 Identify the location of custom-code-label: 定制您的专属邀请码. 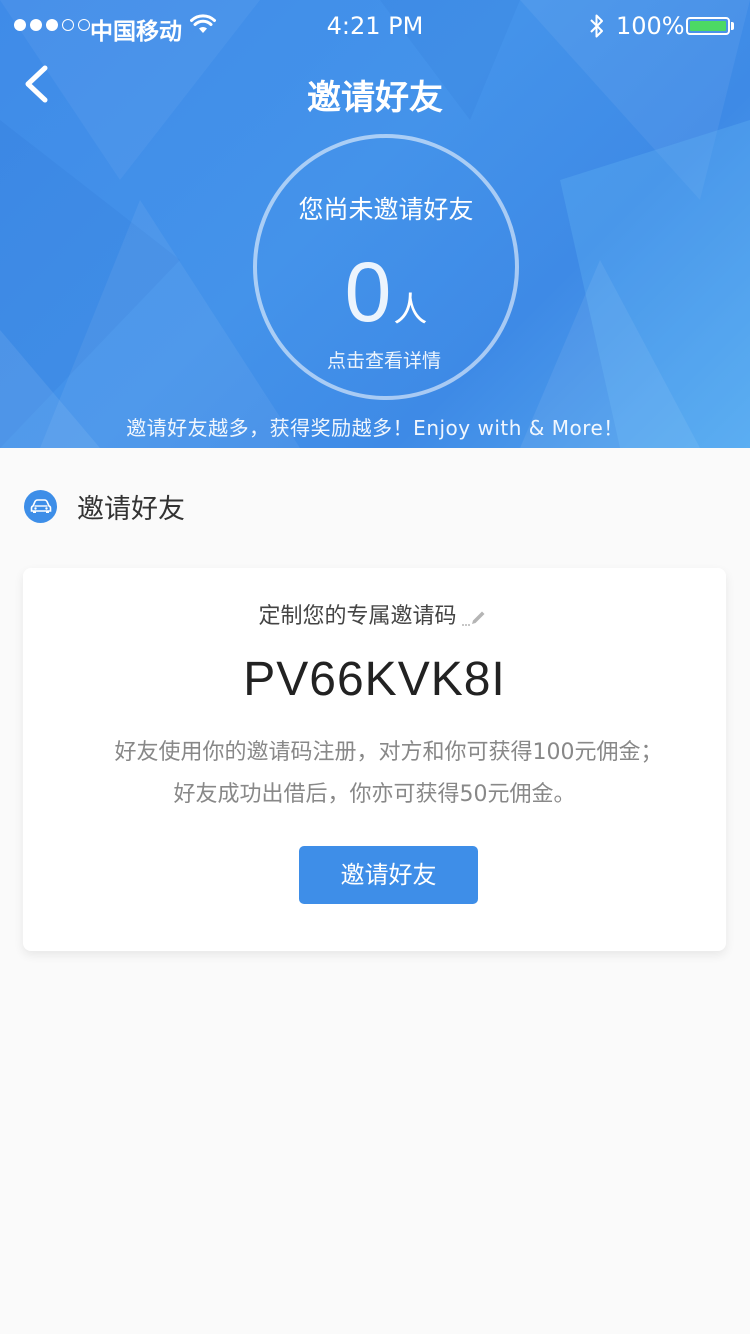
(374, 614).